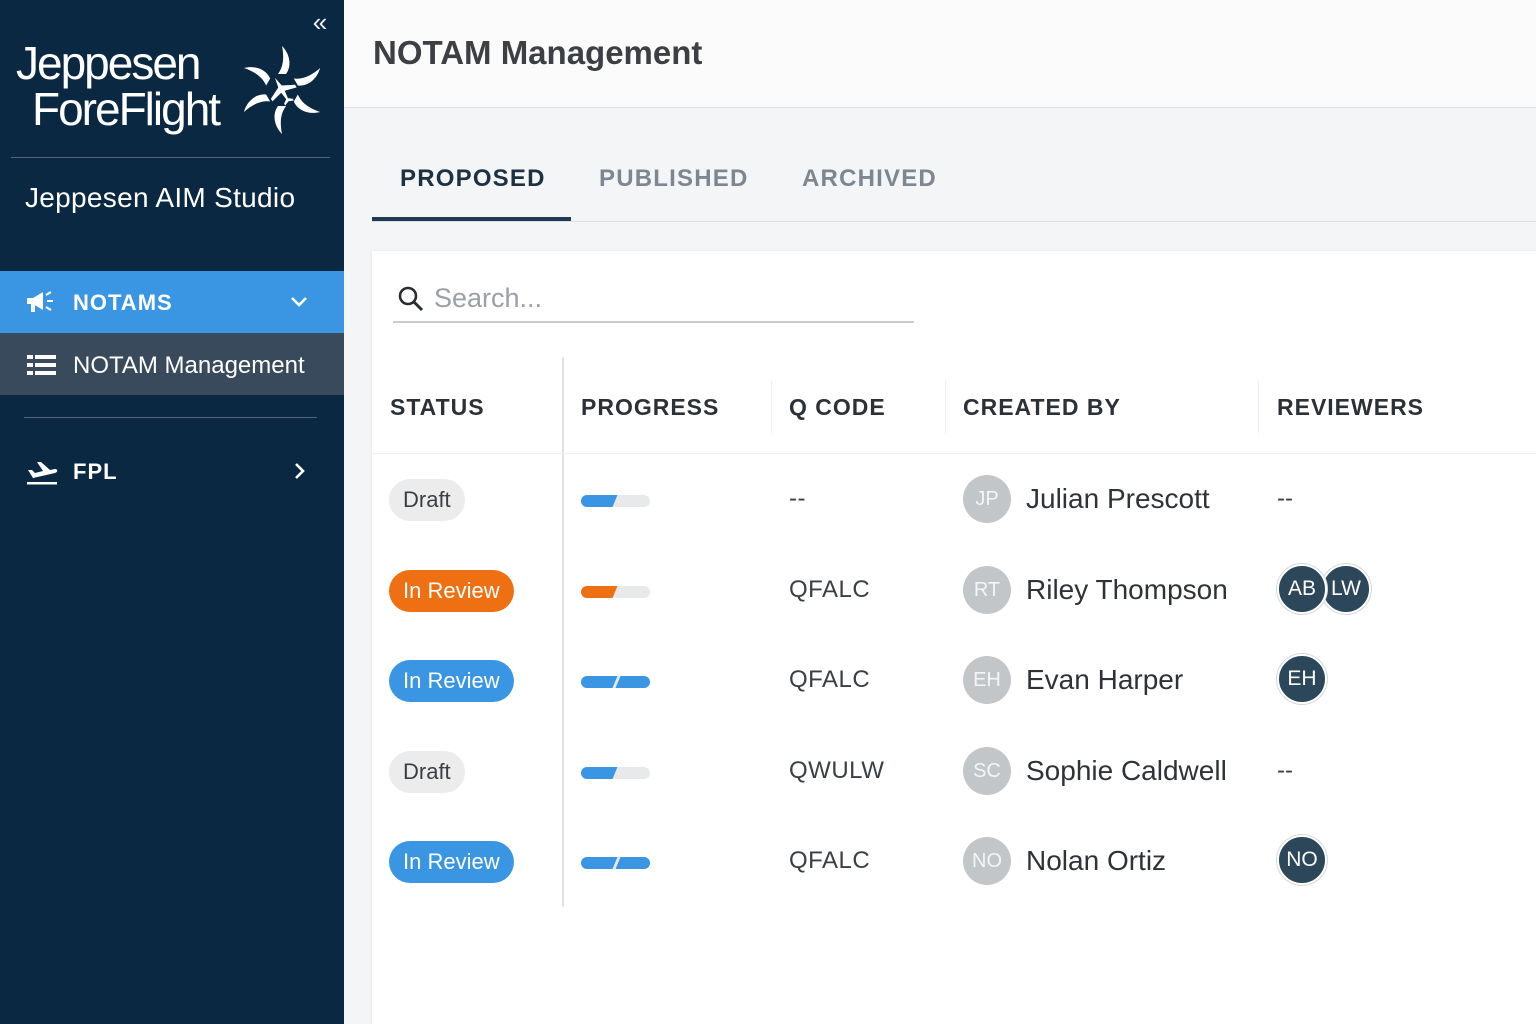 This screenshot has height=1024, width=1536. What do you see at coordinates (650, 407) in the screenshot?
I see `column-header-progress: PROGRESS` at bounding box center [650, 407].